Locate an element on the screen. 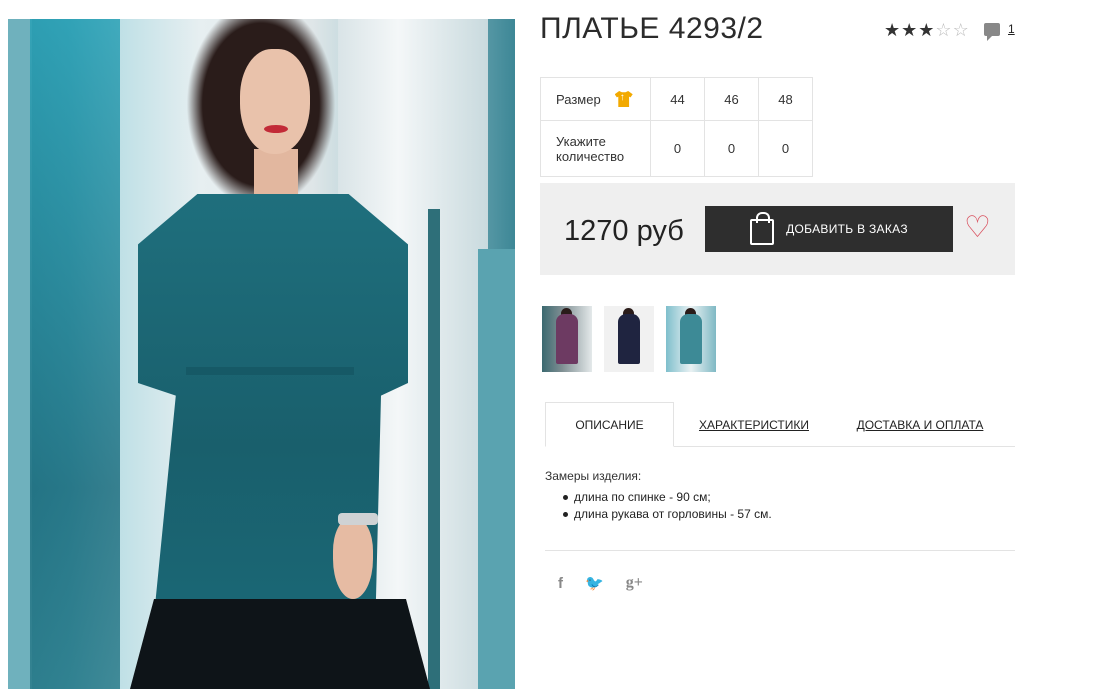 This screenshot has height=689, width=1095. comments-link: 1 is located at coordinates (999, 31).